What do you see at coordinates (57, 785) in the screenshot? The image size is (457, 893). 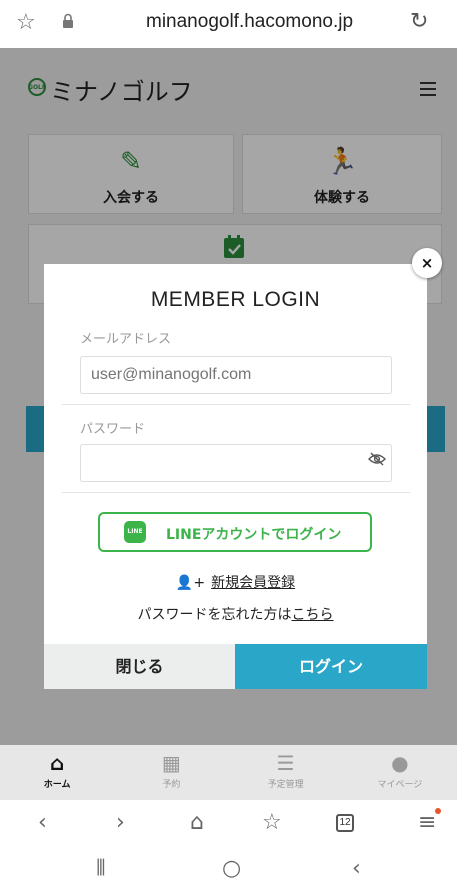 I see `nav-home-label: ホーム` at bounding box center [57, 785].